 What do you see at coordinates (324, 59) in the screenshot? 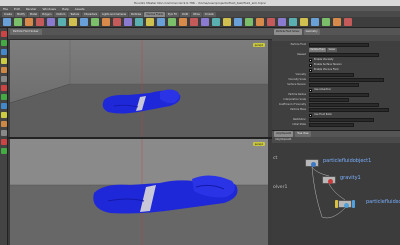
I see `param-checkbox-label: Enable Viscosity` at bounding box center [324, 59].